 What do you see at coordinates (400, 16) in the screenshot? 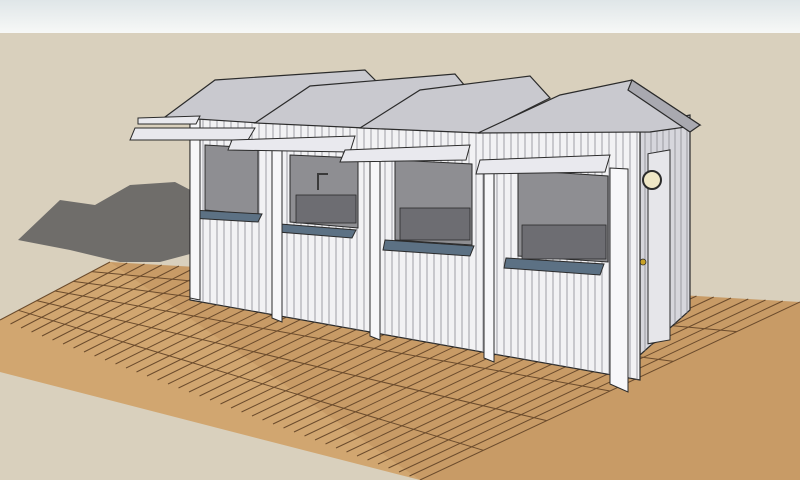
I see `sky` at bounding box center [400, 16].